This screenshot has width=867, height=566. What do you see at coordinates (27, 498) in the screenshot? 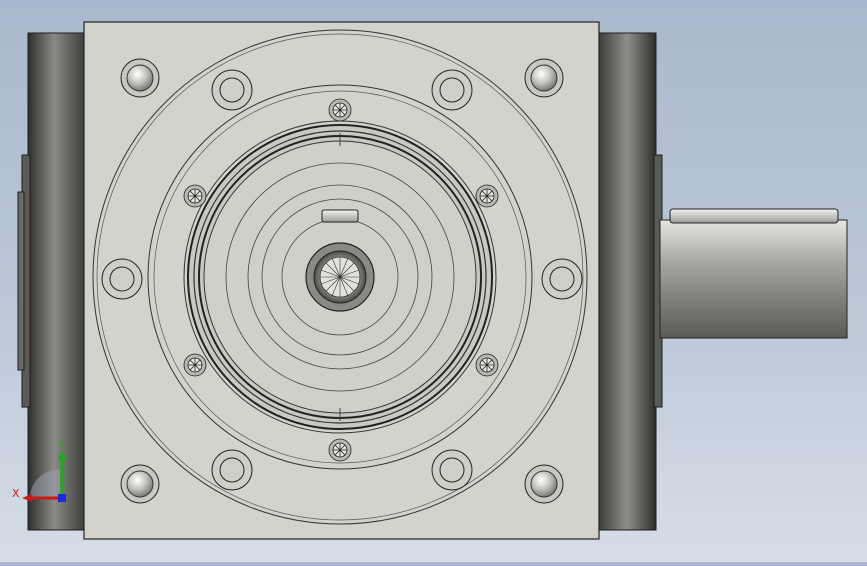
I see `x-axis-arrow-icon` at bounding box center [27, 498].